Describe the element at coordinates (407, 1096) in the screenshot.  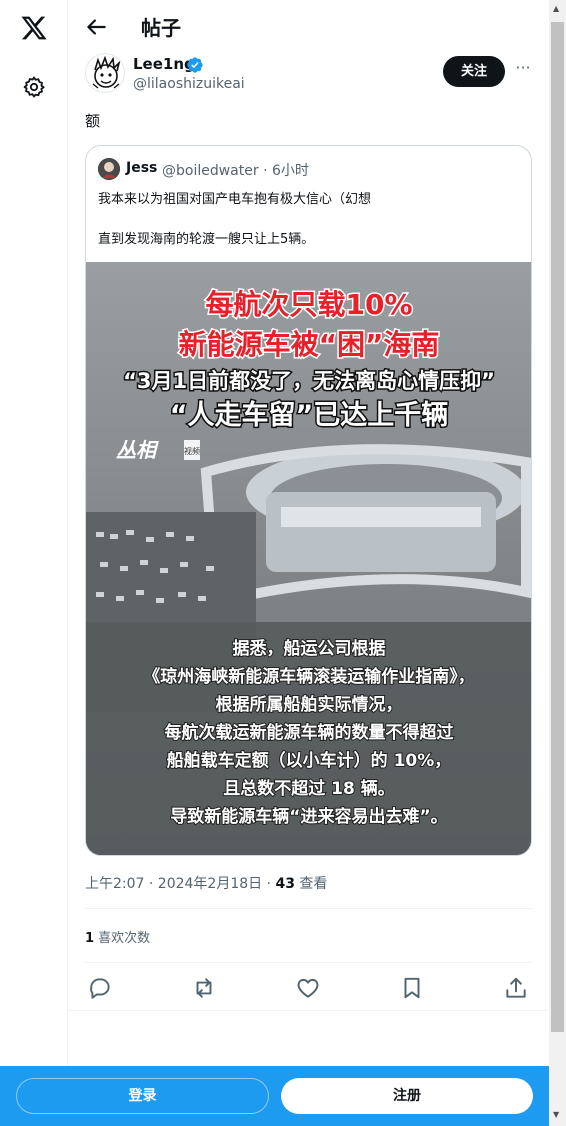
I see `signup-button: 注册` at that location.